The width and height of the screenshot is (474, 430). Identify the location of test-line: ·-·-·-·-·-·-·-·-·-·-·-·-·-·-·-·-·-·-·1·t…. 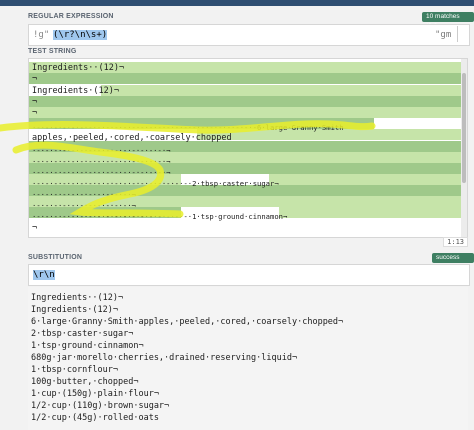
(160, 216).